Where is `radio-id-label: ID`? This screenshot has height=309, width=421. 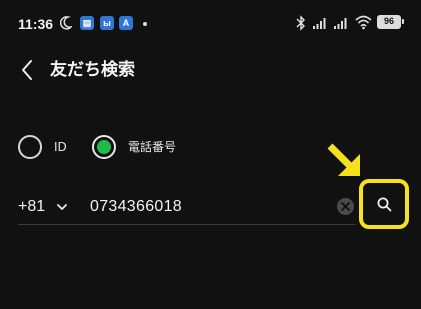 radio-id-label: ID is located at coordinates (60, 147).